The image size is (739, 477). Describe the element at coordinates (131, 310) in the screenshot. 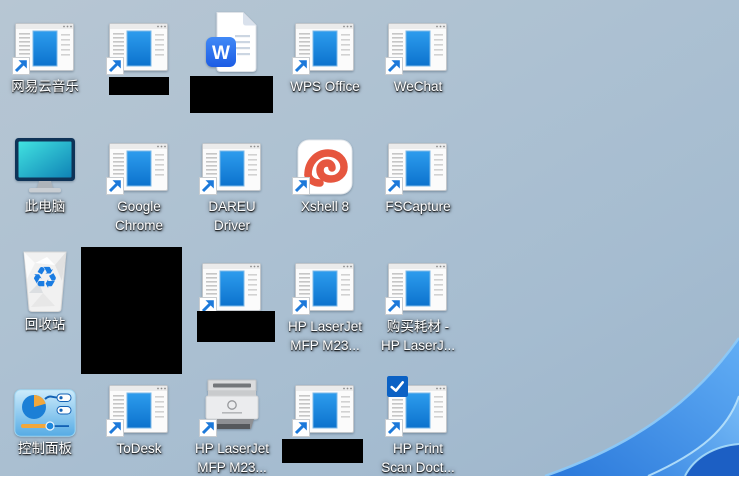

I see `redaction-box-full-item` at that location.